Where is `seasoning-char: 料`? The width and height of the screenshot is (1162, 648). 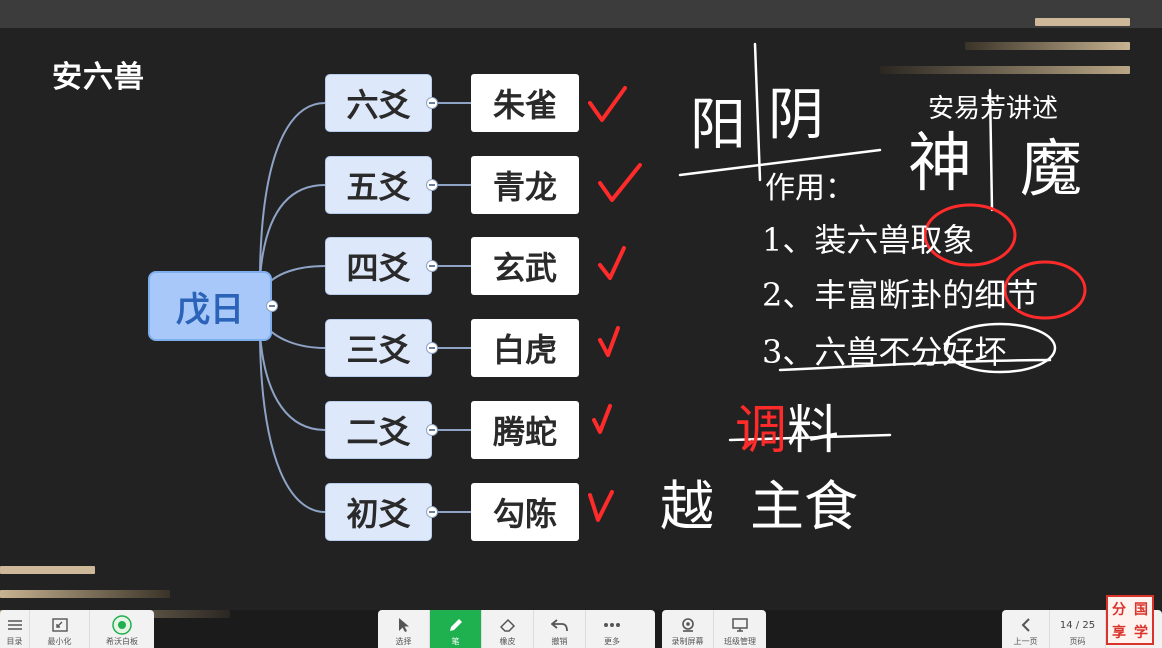 seasoning-char: 料 is located at coordinates (813, 431).